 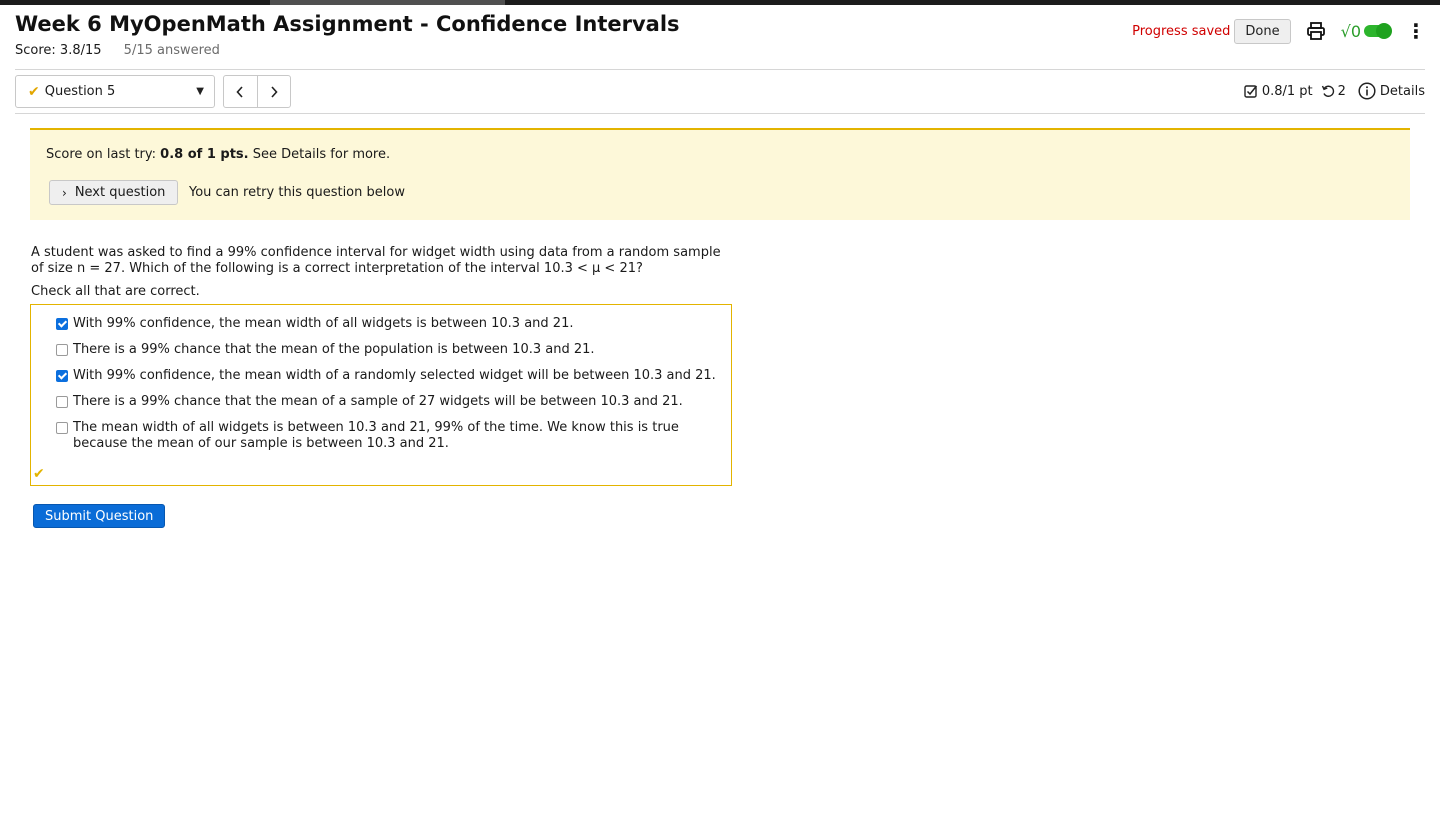 I want to click on details-link: Details, so click(x=1391, y=91).